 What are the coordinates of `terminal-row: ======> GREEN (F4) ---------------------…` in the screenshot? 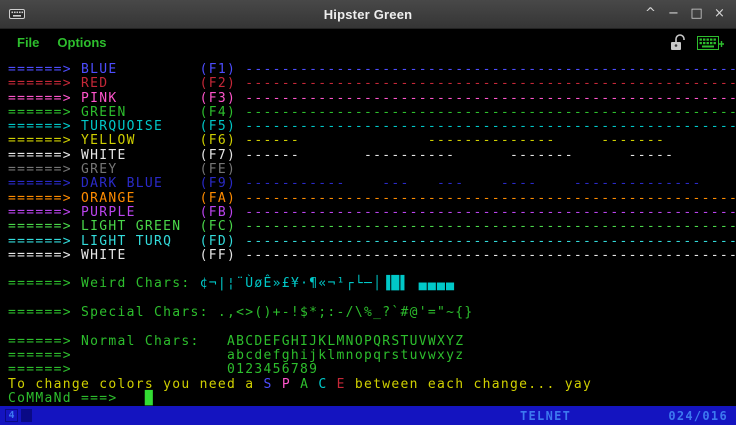 It's located at (372, 112).